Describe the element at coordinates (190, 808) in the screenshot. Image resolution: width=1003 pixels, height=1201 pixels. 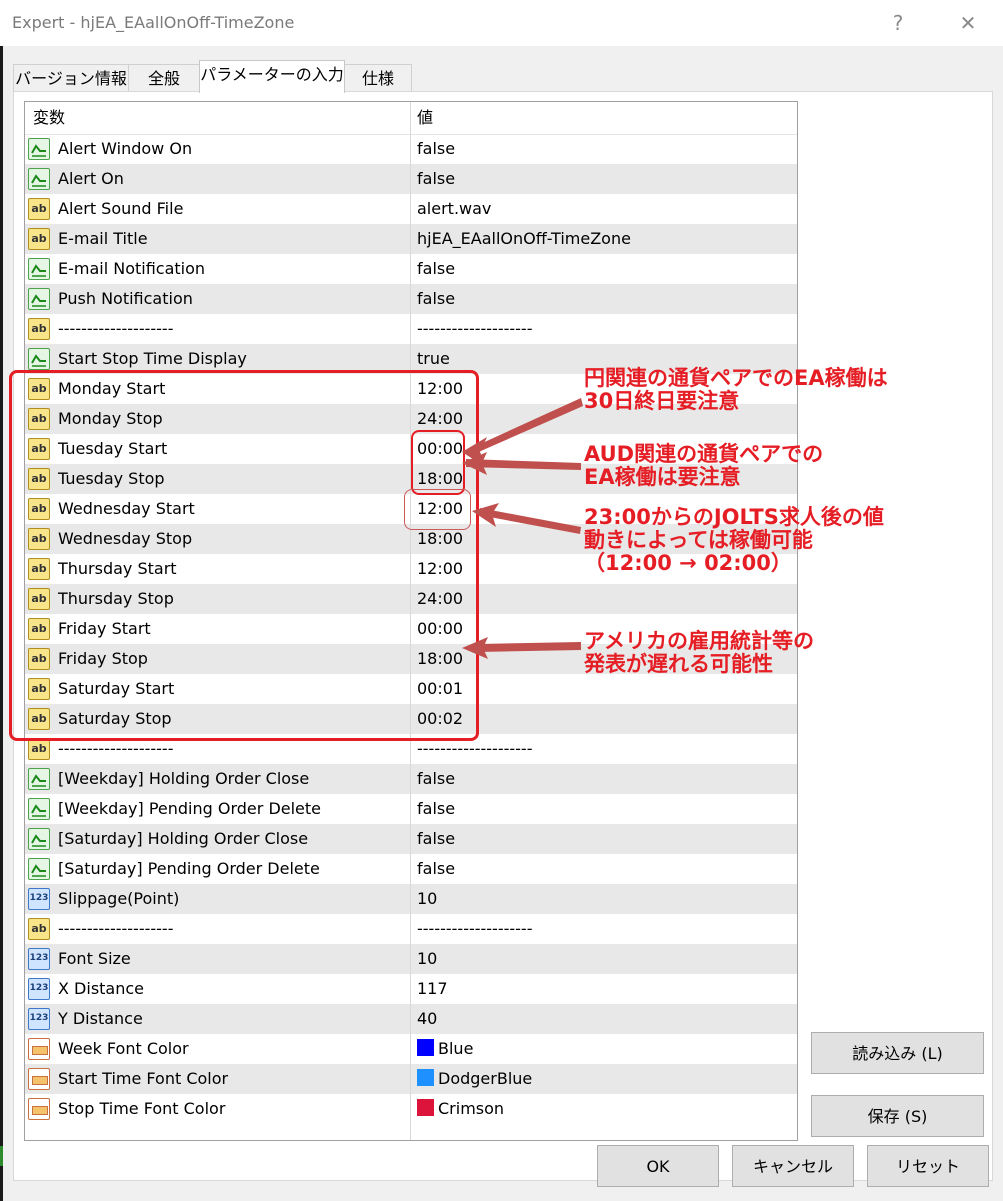
I see `param-name: [Weekday] Pending Order Delete` at that location.